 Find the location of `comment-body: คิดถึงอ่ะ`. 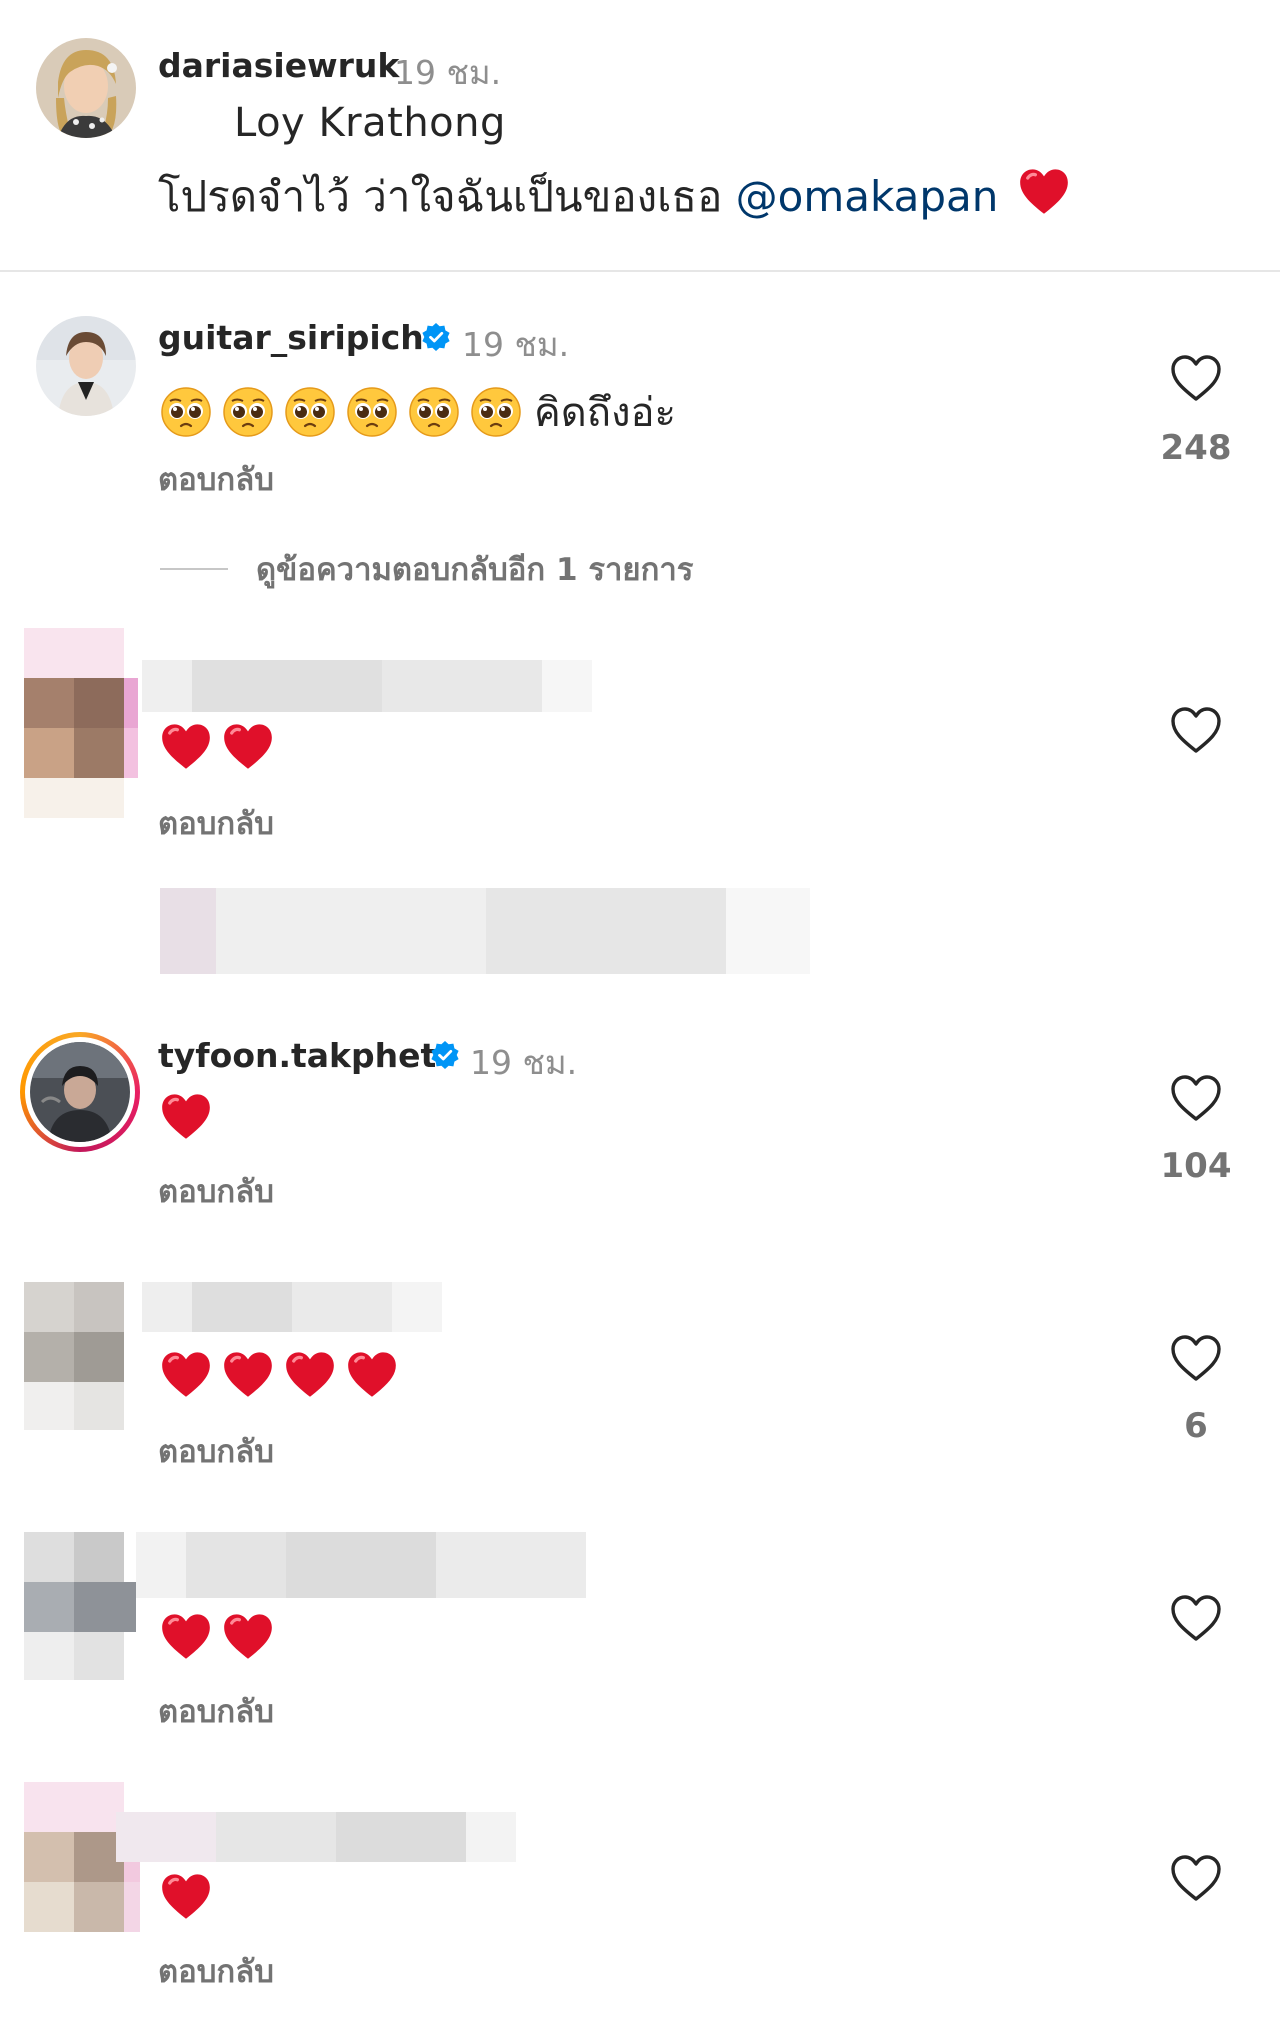

comment-body: คิดถึงอ่ะ is located at coordinates (418, 412).